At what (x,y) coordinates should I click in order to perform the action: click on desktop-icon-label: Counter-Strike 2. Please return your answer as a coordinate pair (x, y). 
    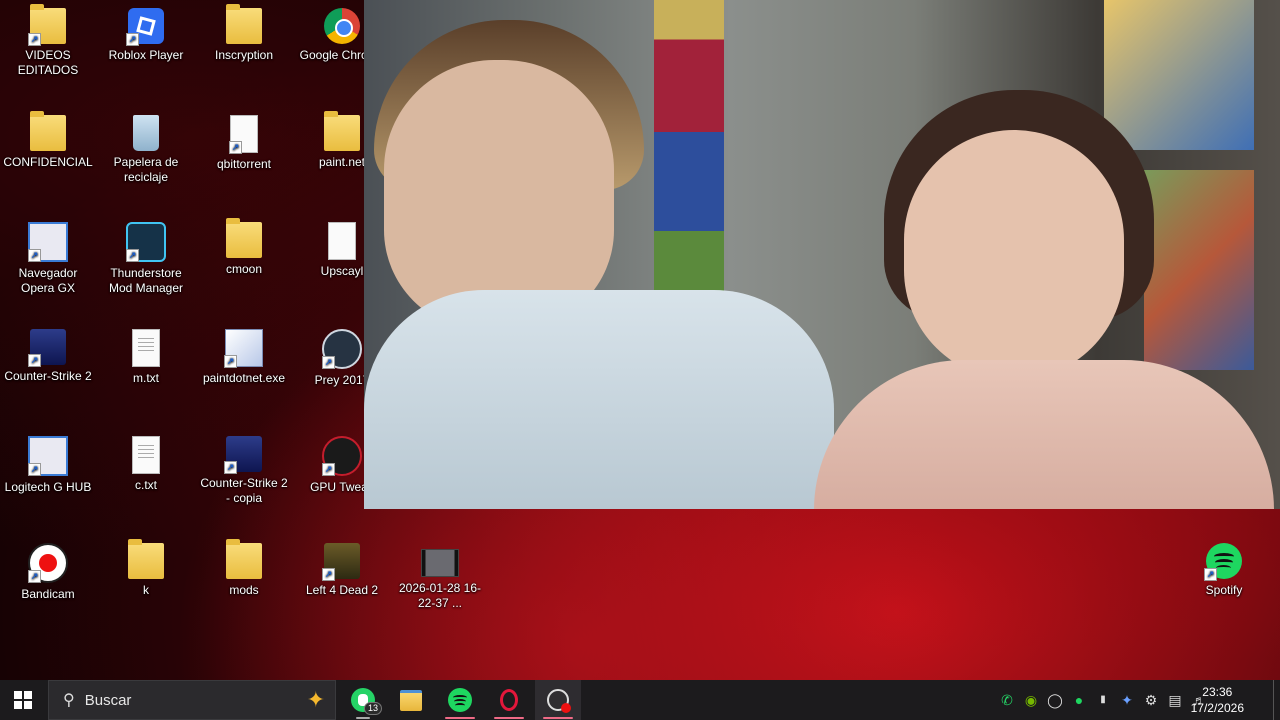
    Looking at the image, I should click on (48, 376).